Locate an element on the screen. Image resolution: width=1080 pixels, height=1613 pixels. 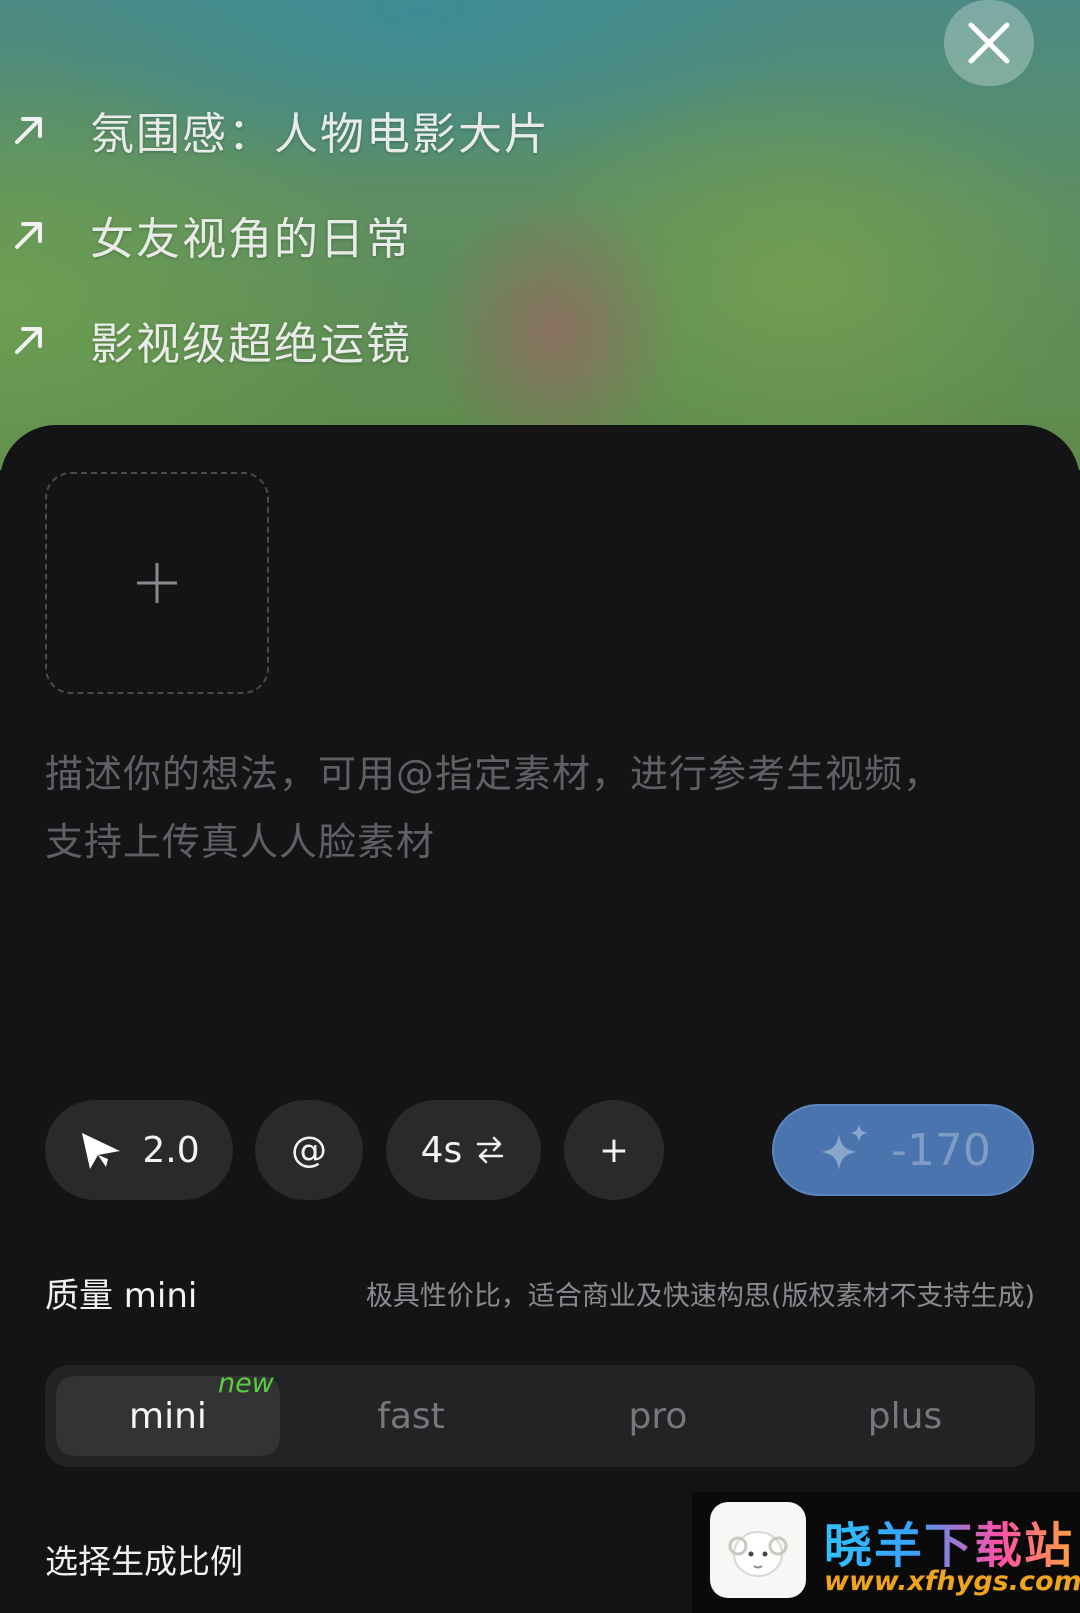
tab-plus: plus is located at coordinates (905, 1416).